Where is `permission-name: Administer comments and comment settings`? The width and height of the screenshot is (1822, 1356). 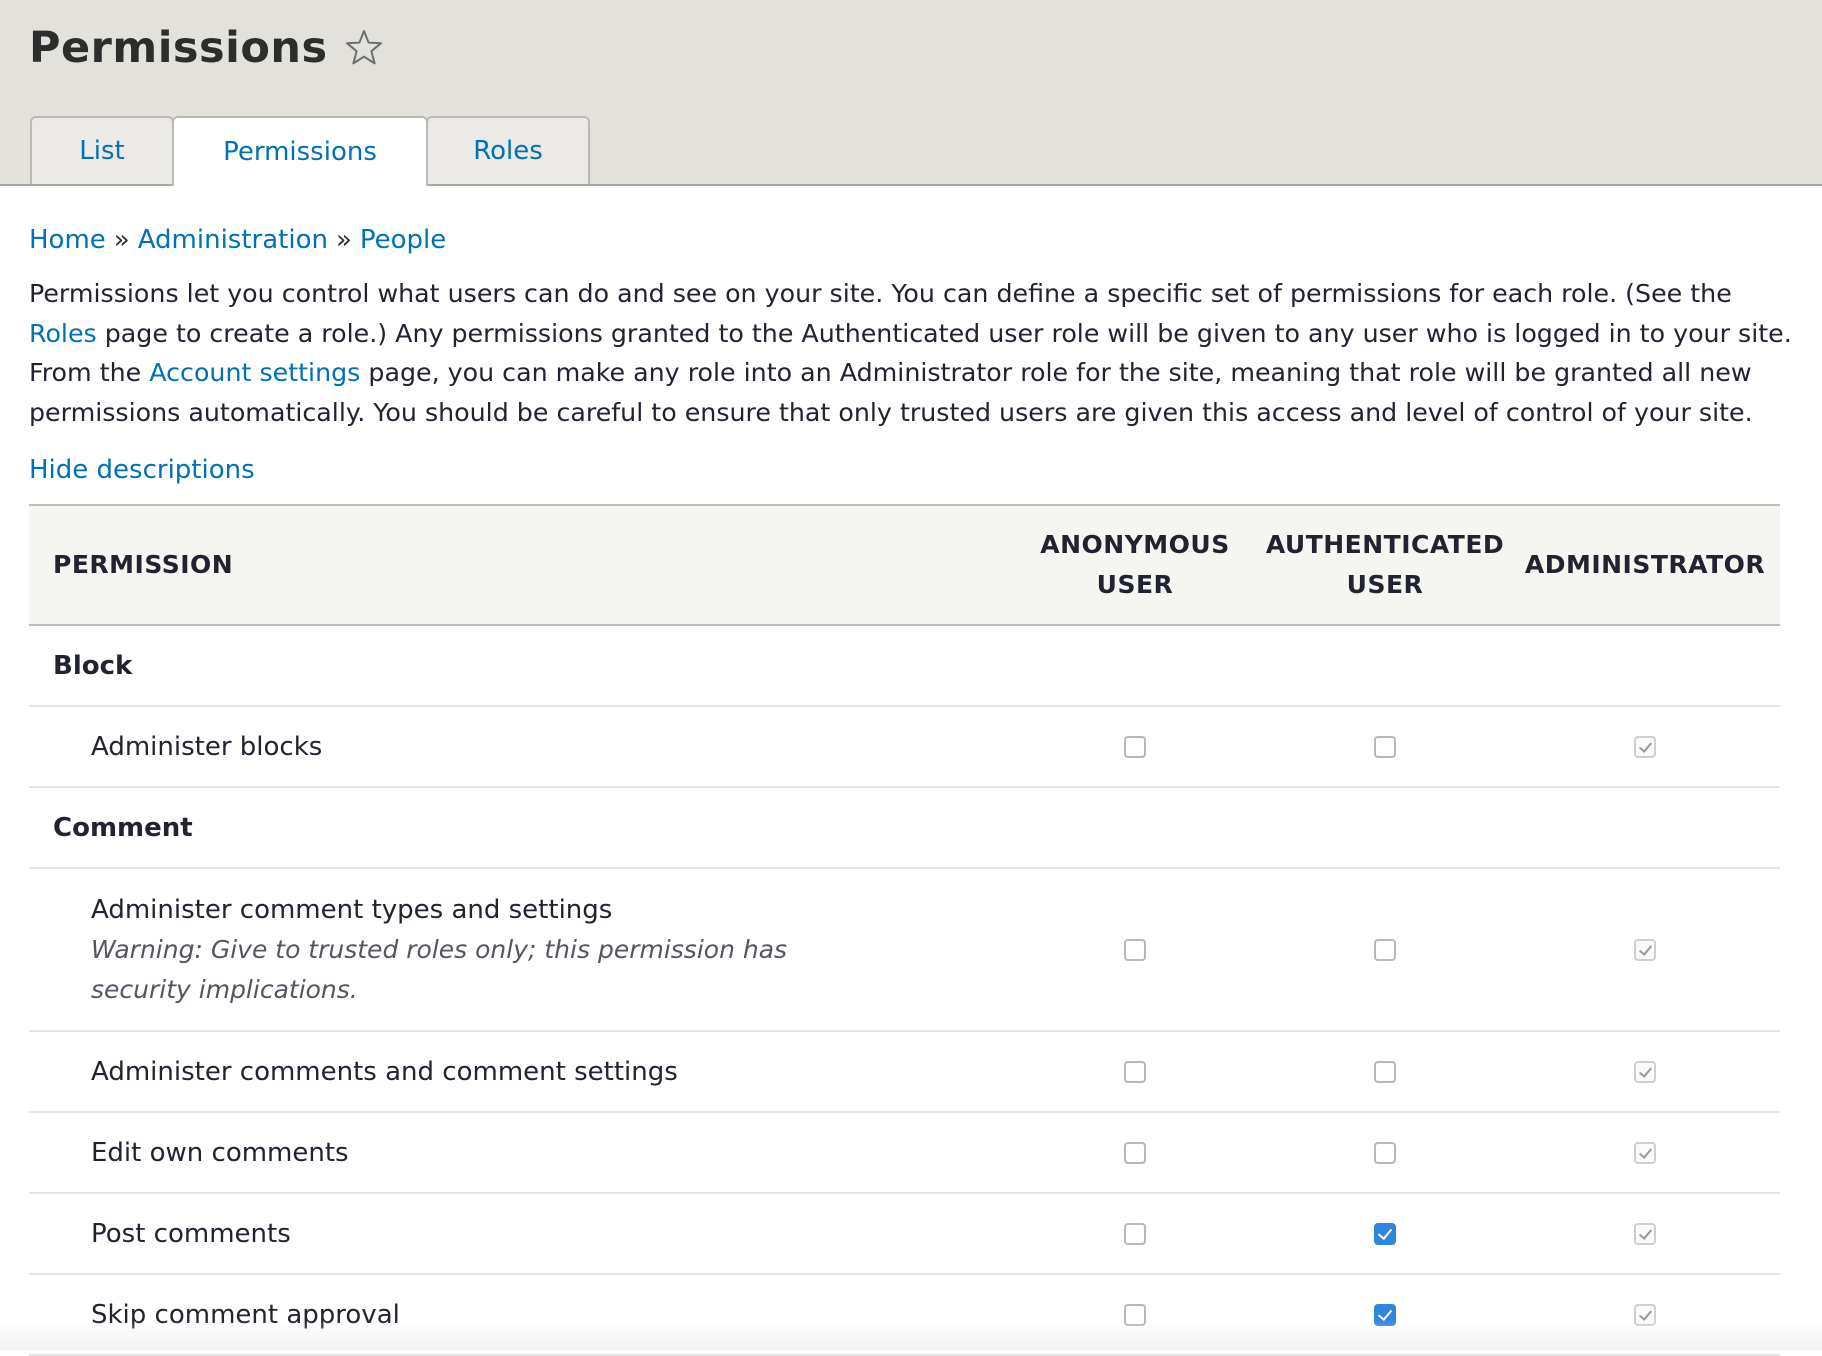 permission-name: Administer comments and comment settings is located at coordinates (519, 1072).